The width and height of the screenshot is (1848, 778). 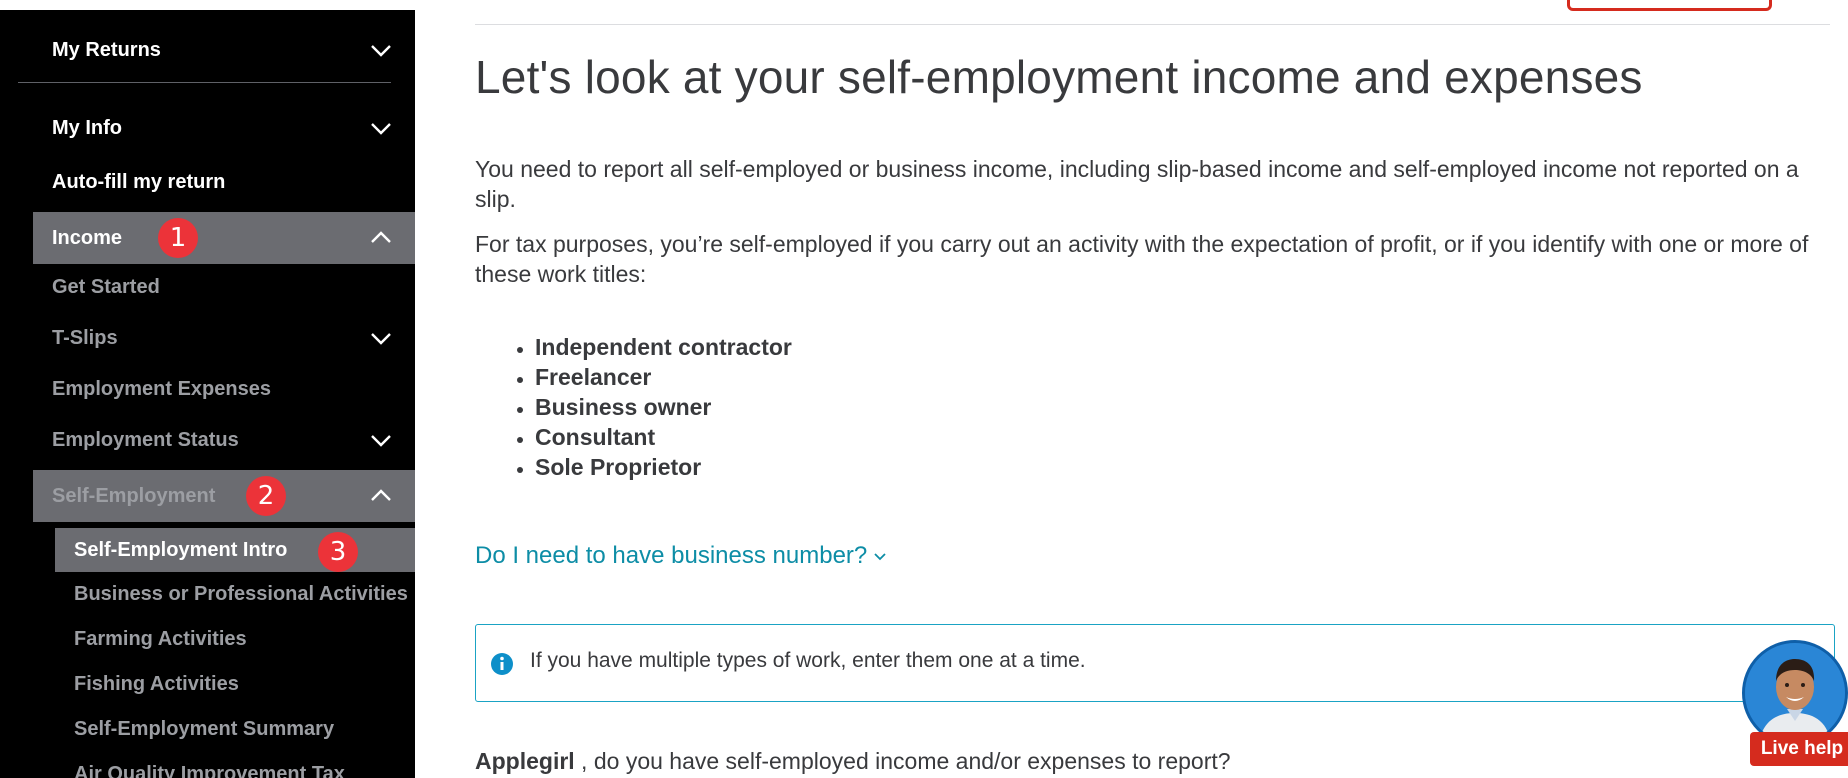 I want to click on header-divider, so click(x=1152, y=24).